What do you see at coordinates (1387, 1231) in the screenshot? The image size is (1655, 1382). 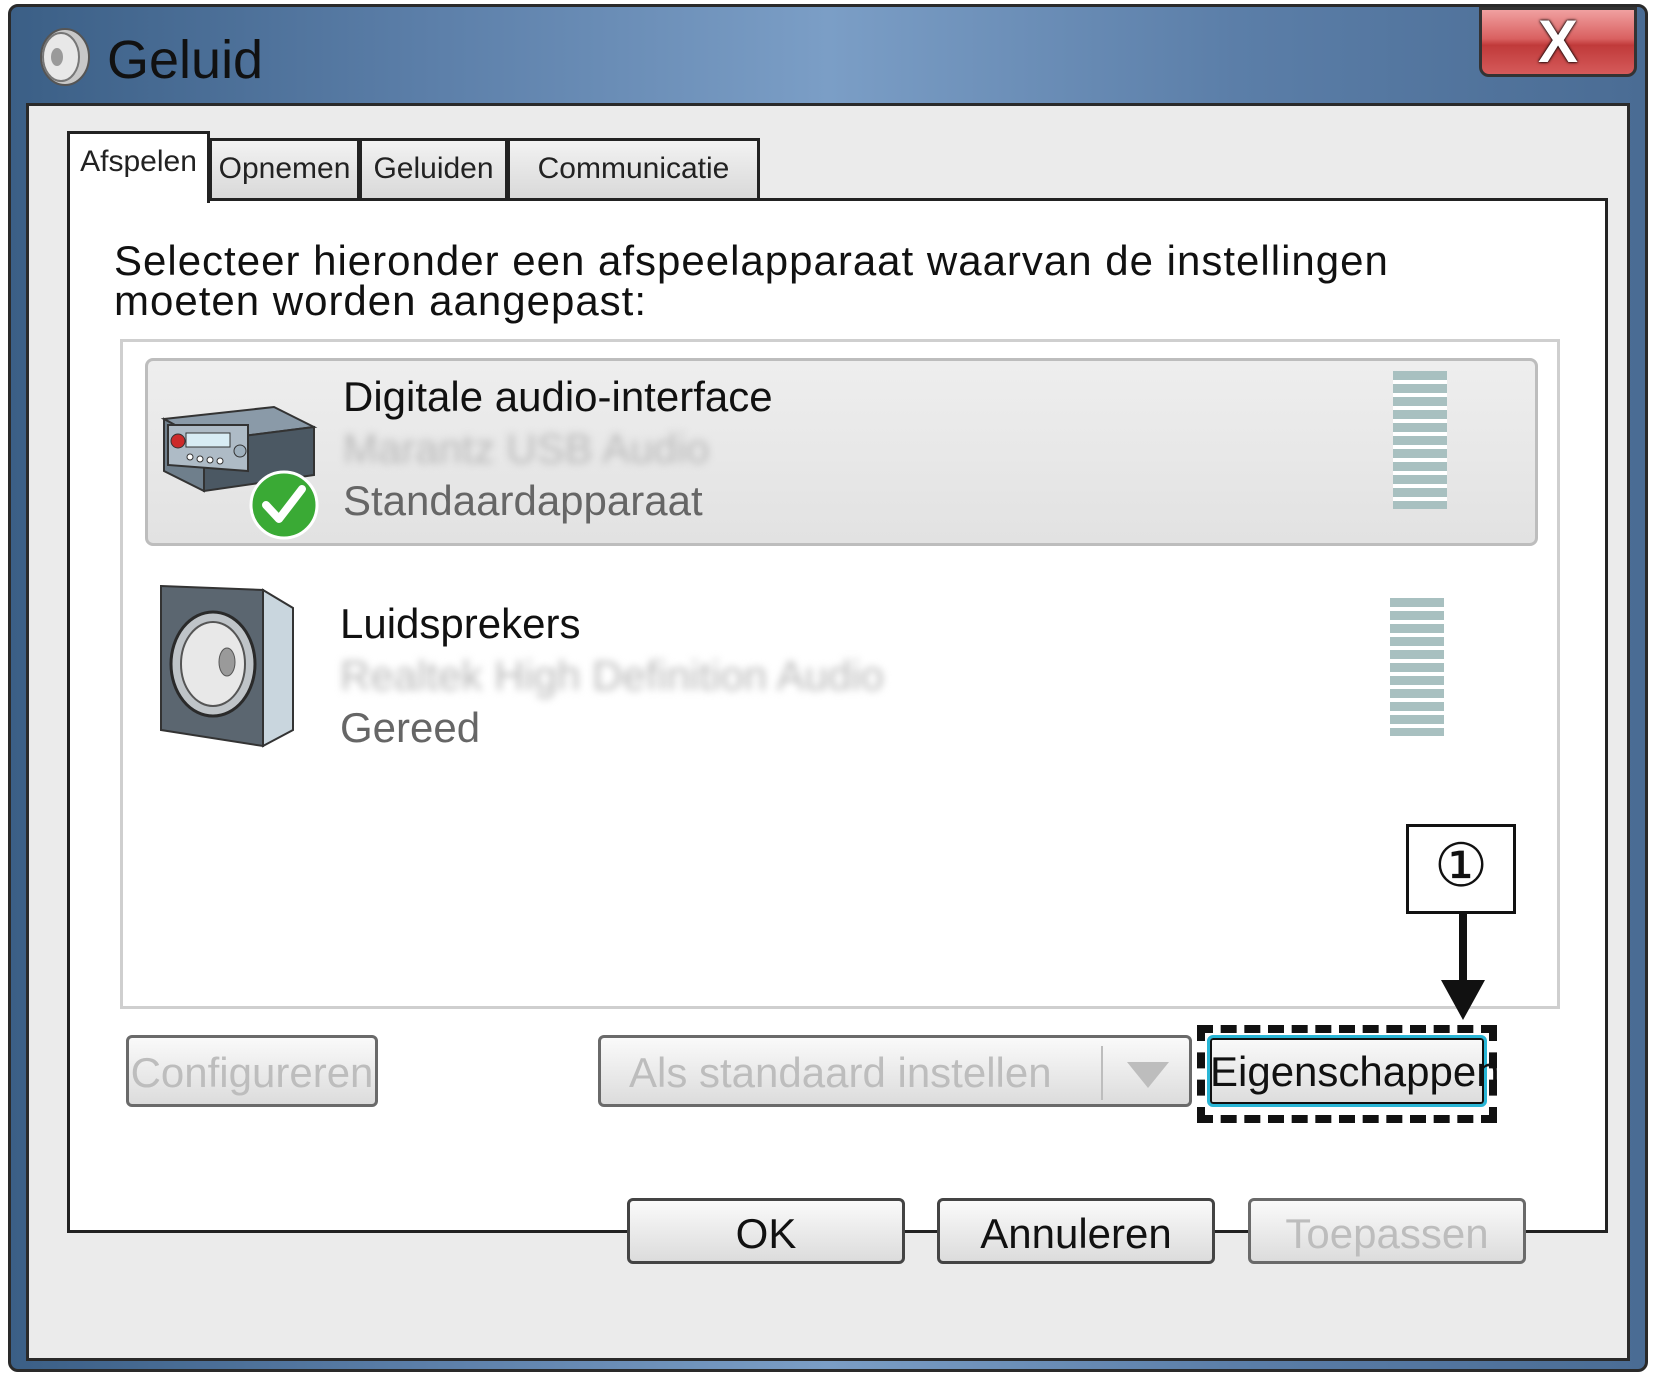 I see `apply-button: Toepassen` at bounding box center [1387, 1231].